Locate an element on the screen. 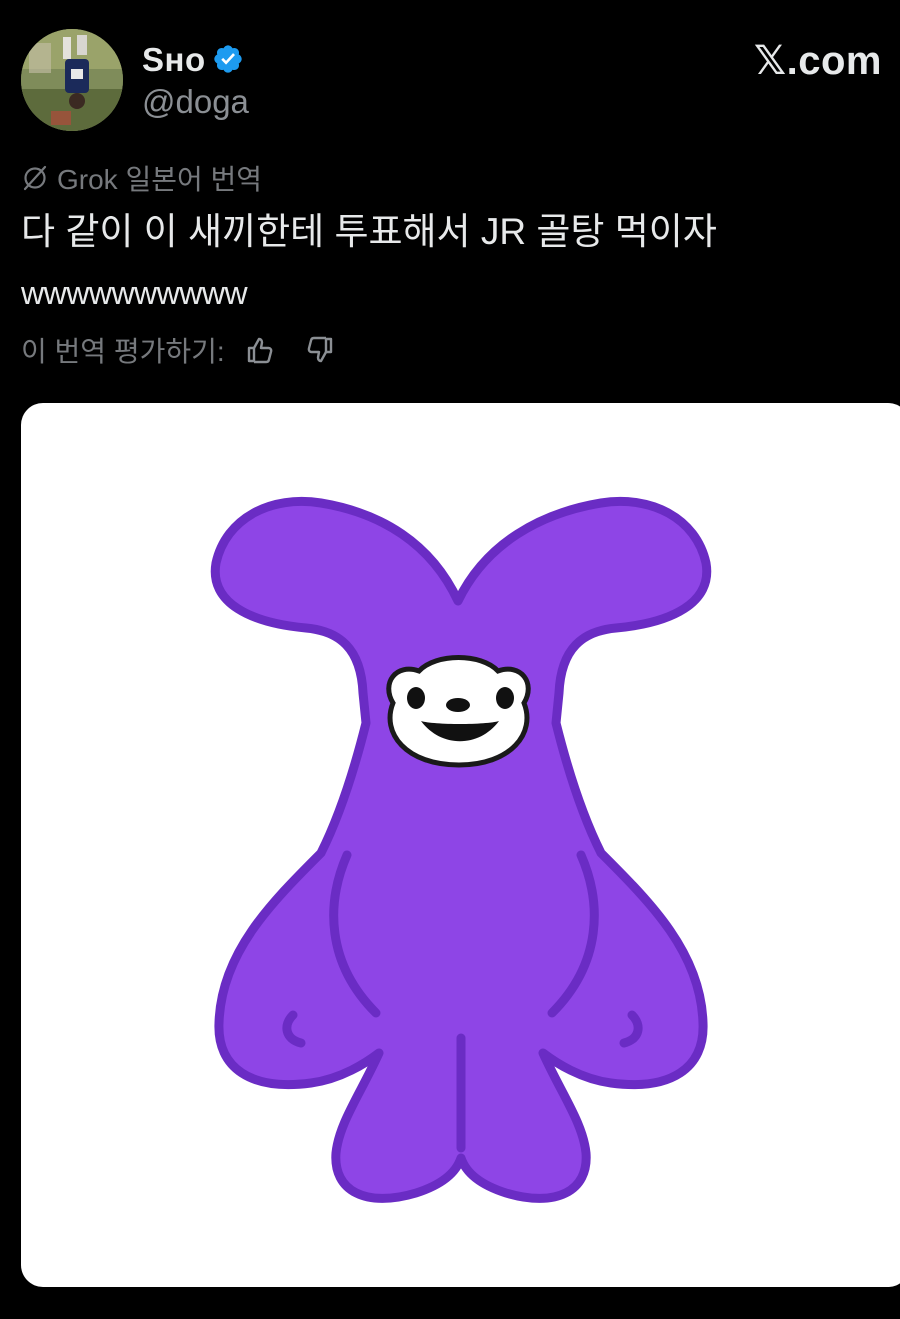 This screenshot has width=900, height=1319. thumbs-up-button is located at coordinates (260, 350).